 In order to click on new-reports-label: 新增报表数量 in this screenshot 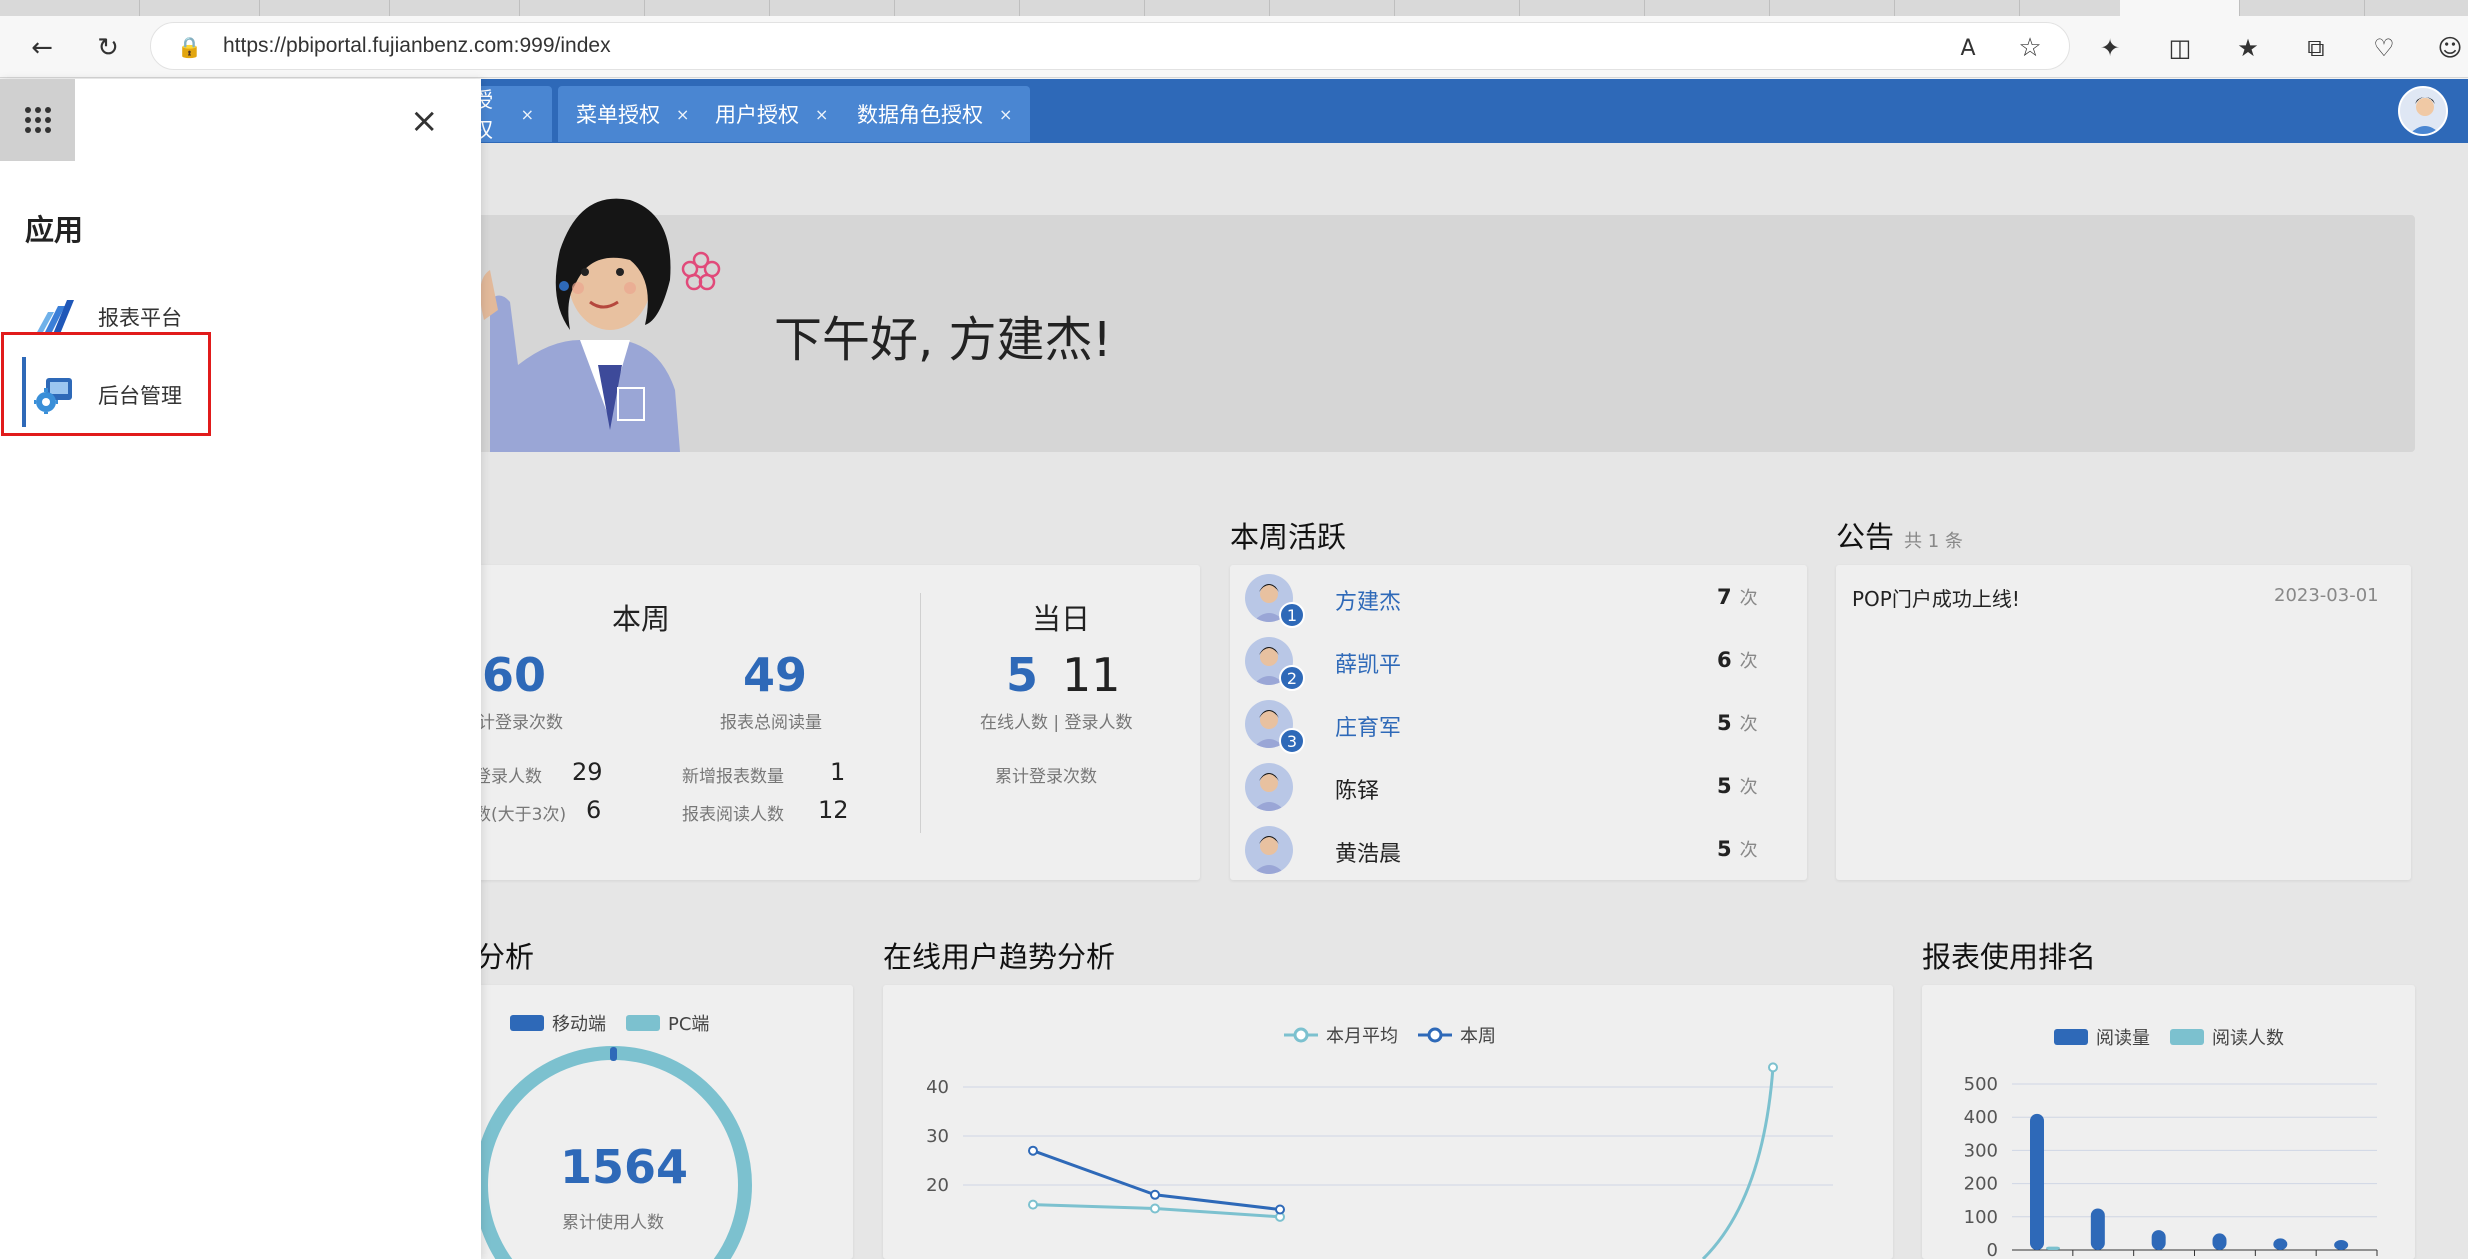, I will do `click(733, 777)`.